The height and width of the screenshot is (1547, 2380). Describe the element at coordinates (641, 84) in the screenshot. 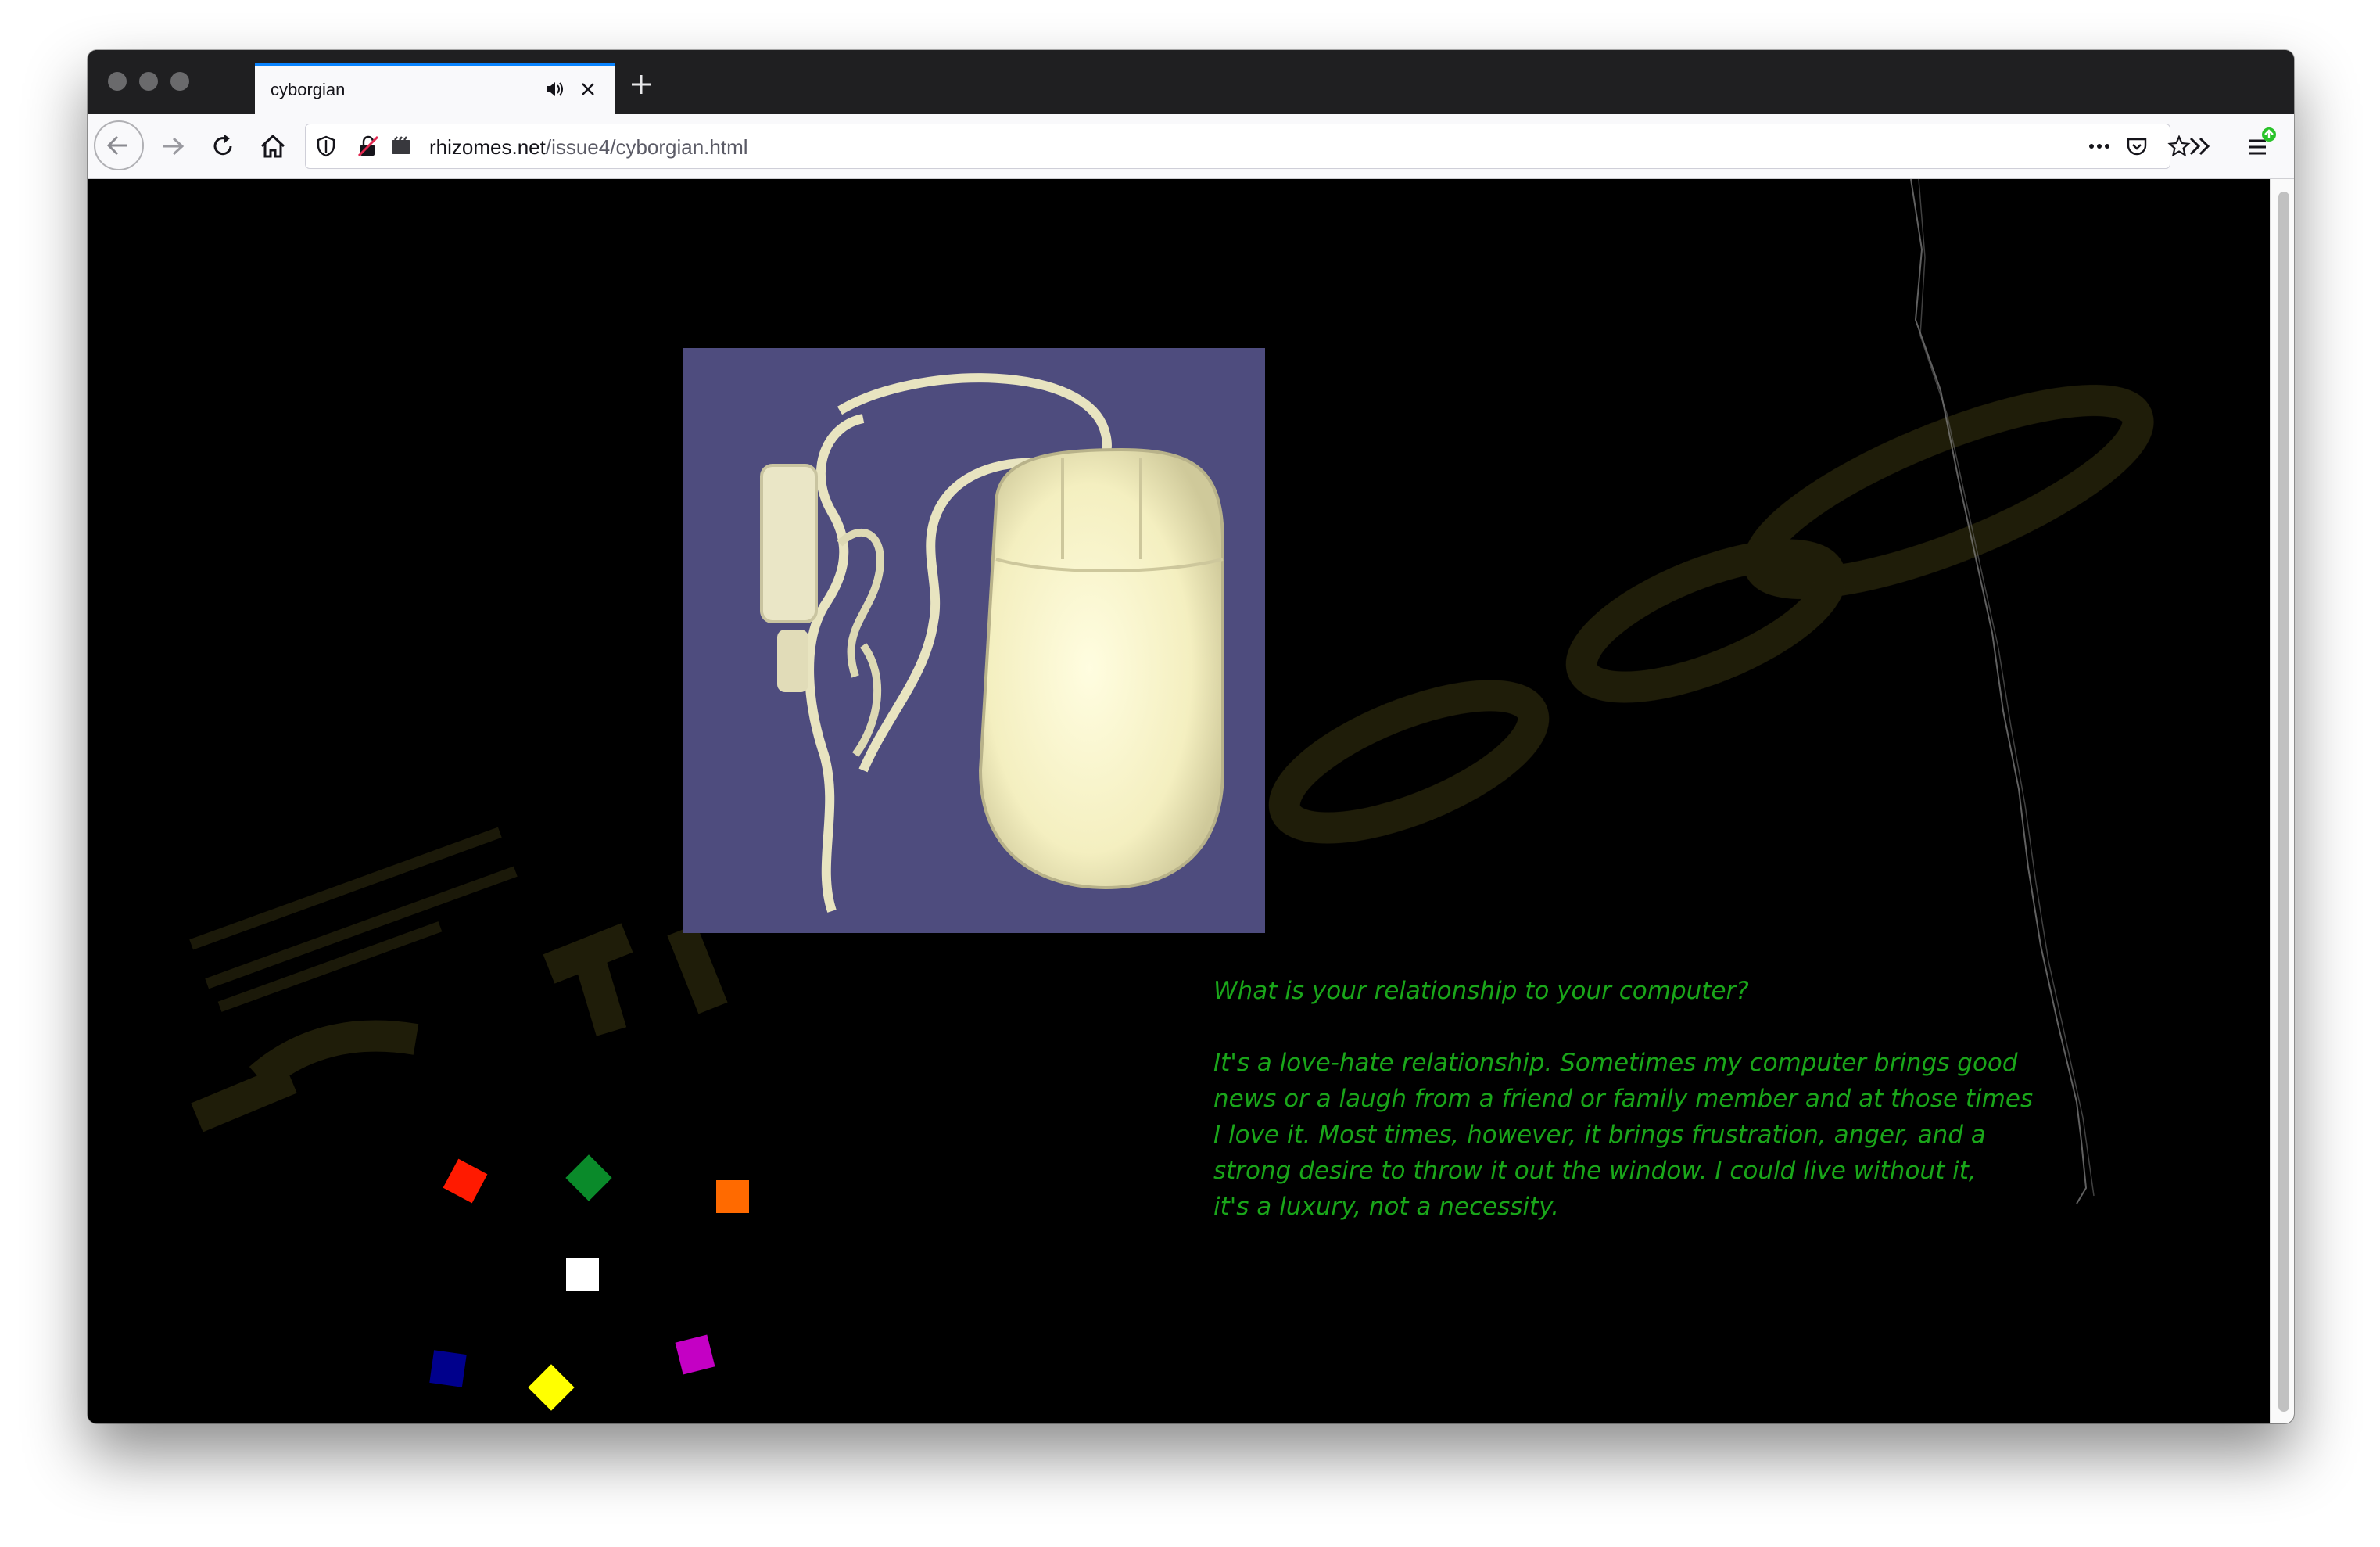

I see `new-tab-button` at that location.